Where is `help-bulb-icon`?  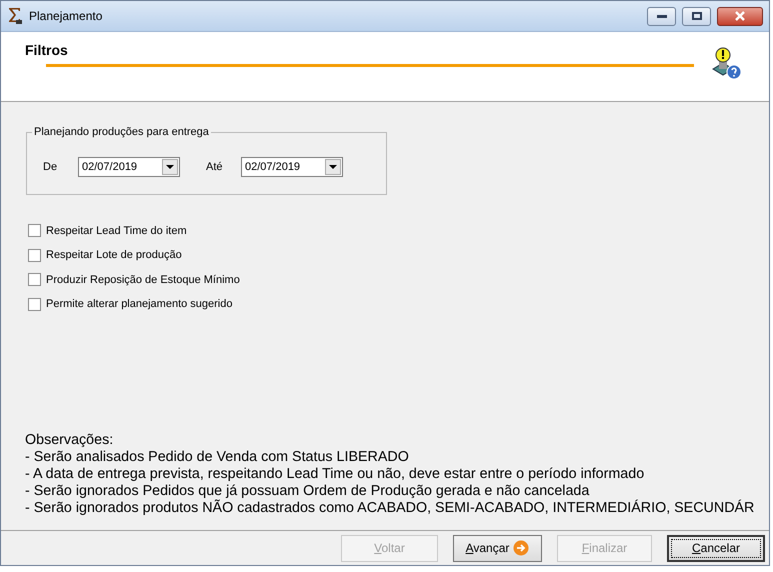
help-bulb-icon is located at coordinates (727, 64).